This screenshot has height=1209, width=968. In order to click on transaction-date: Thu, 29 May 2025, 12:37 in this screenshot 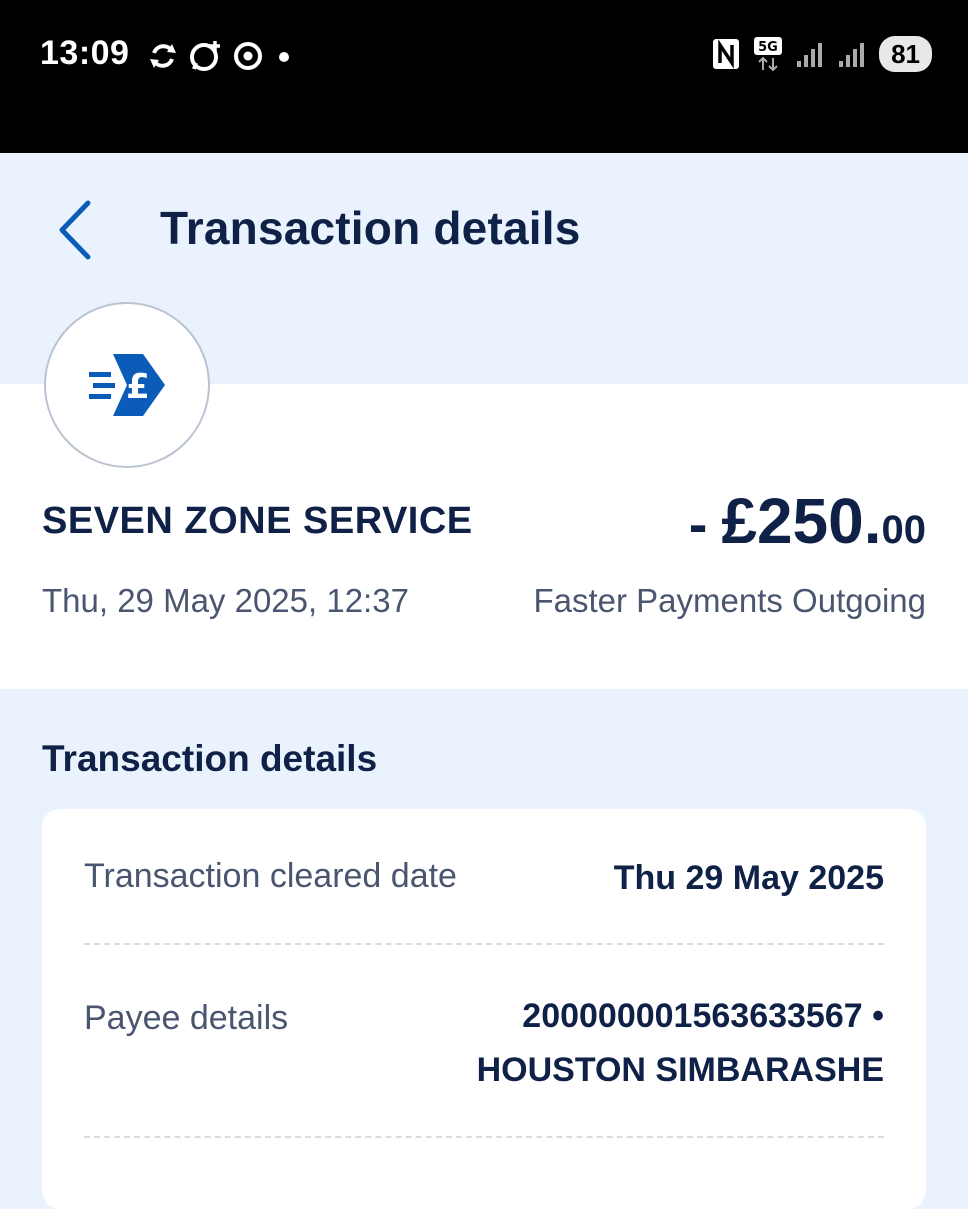, I will do `click(225, 600)`.